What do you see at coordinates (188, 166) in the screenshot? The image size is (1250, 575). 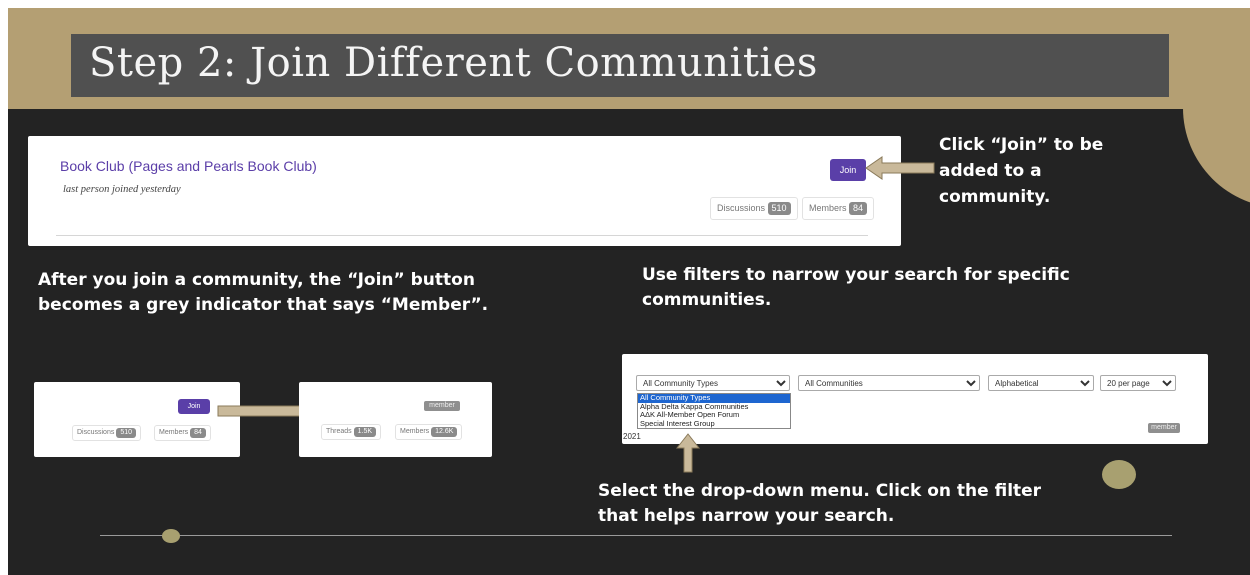 I see `community-name-link: Book Club (Pages and Pearls Book Club)` at bounding box center [188, 166].